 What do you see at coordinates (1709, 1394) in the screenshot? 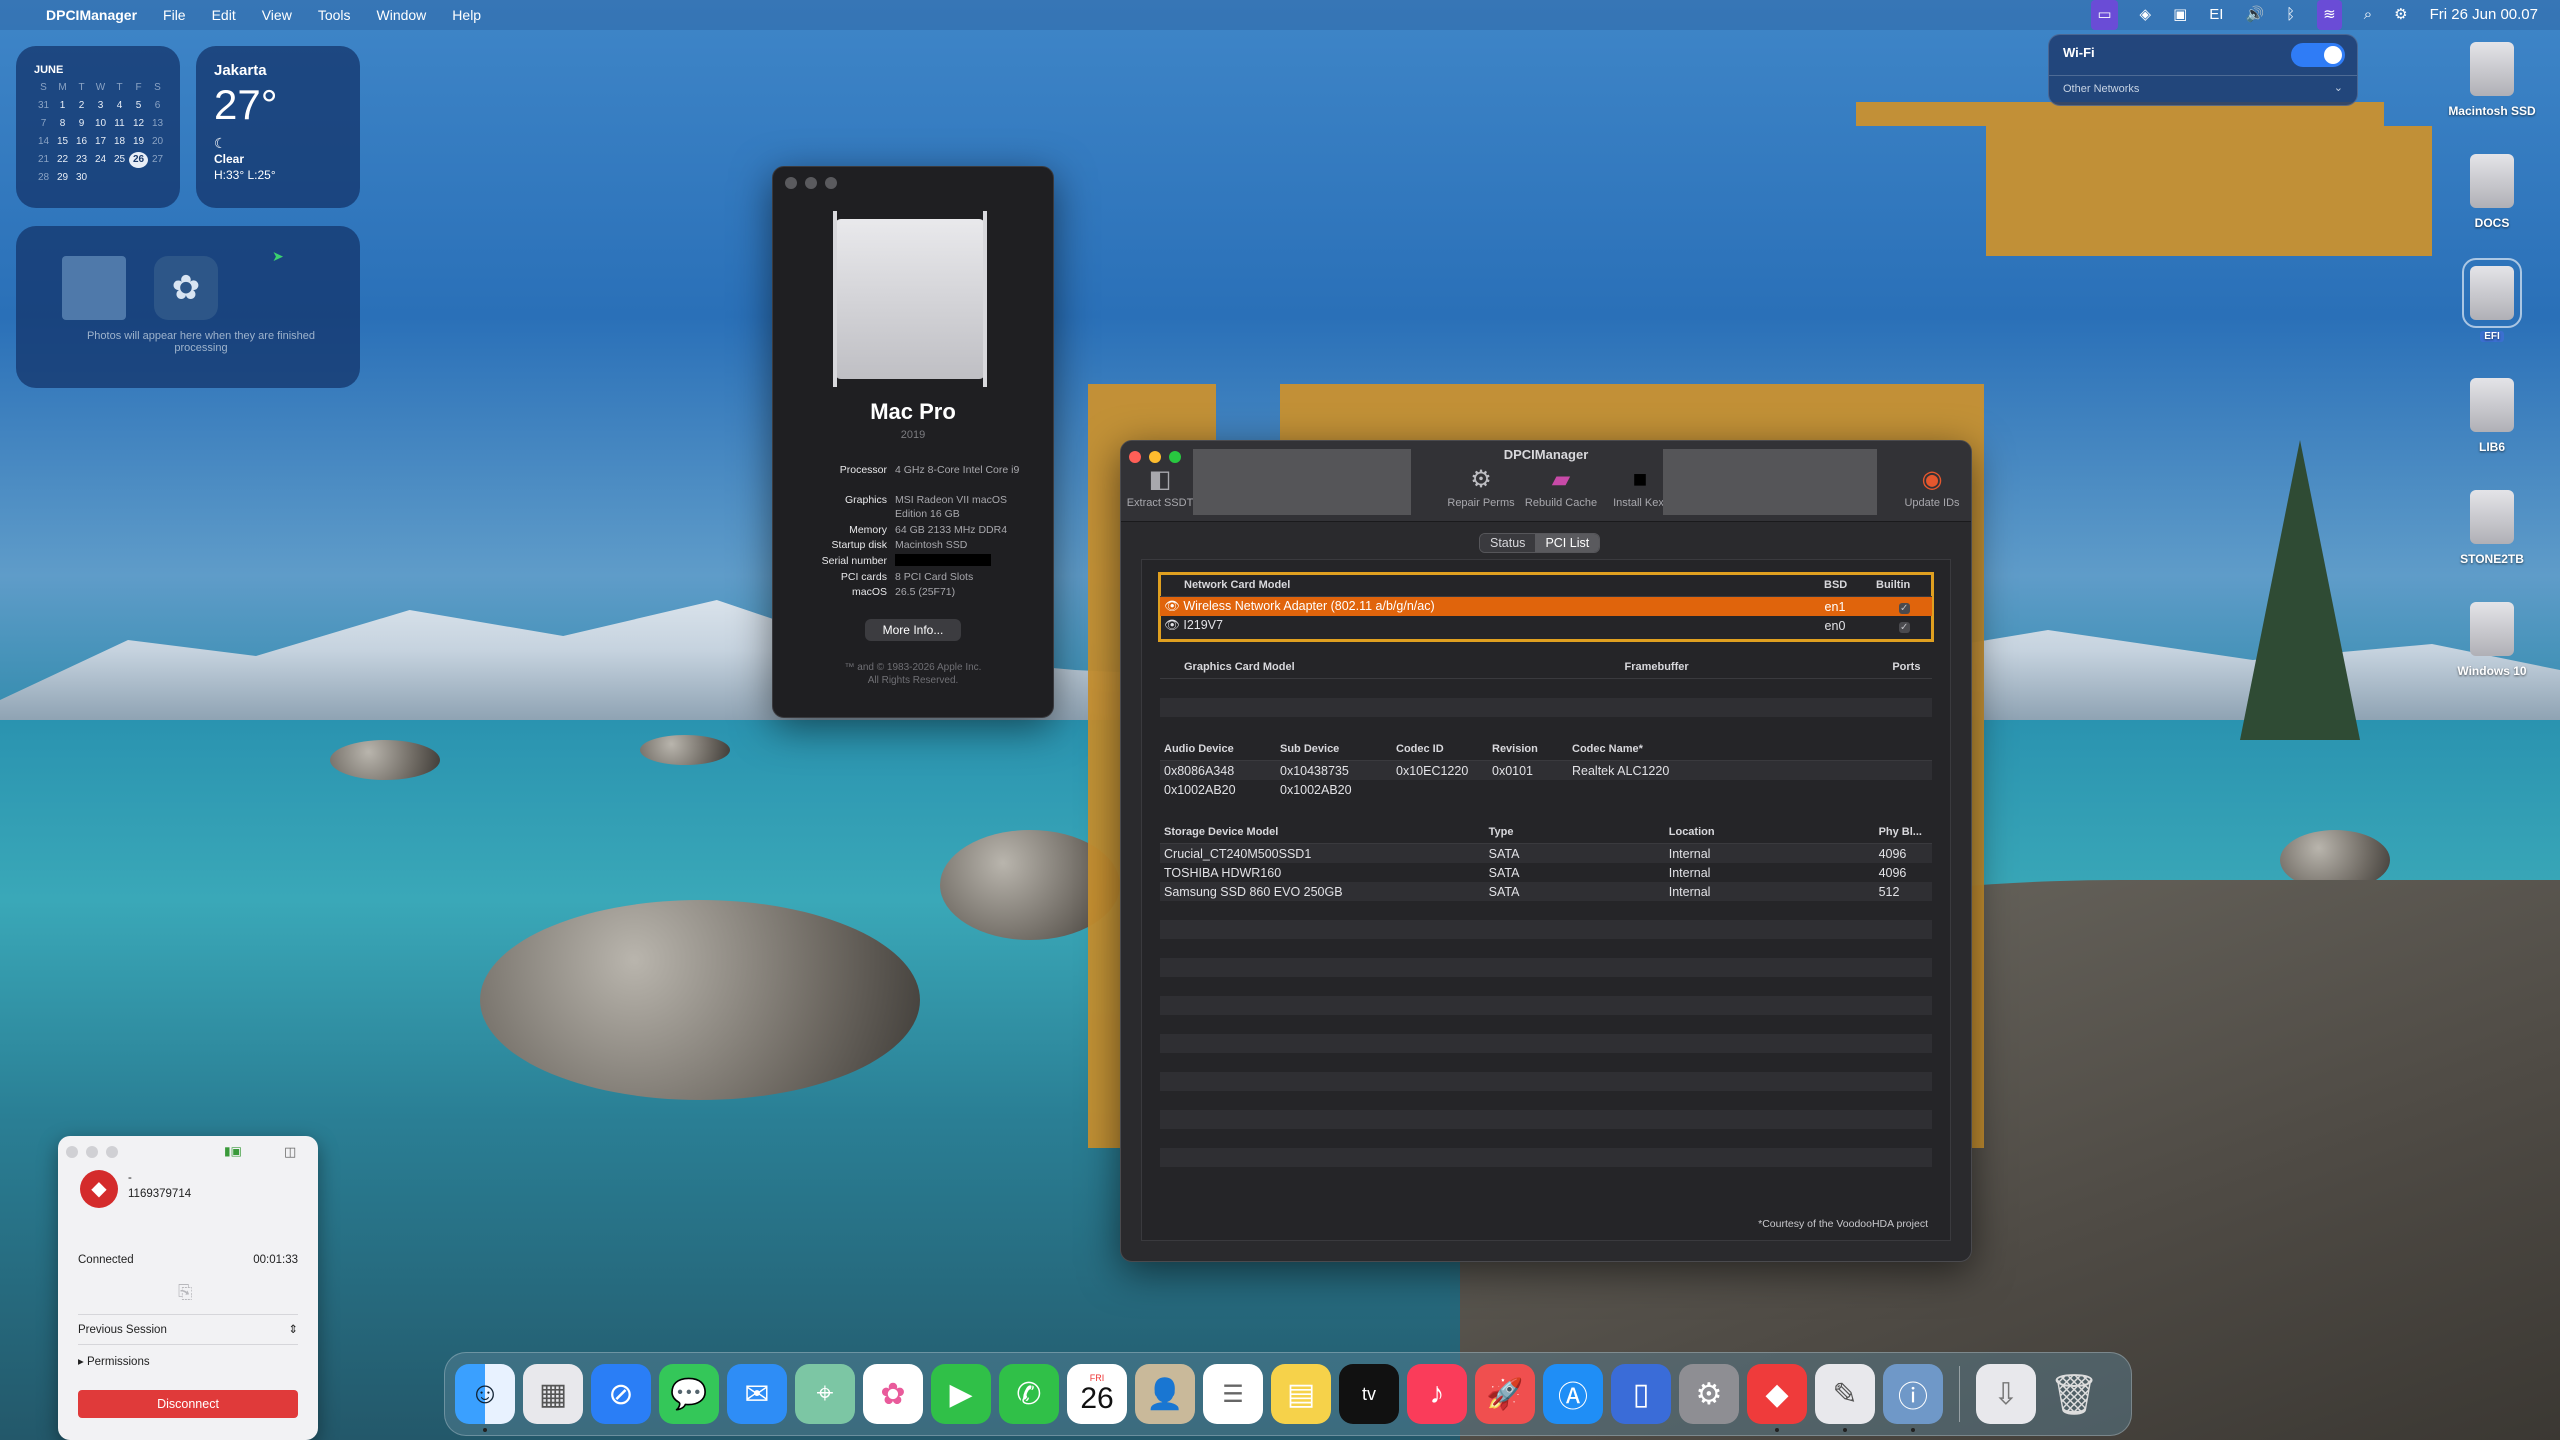
I see `system-settings-icon: ⚙` at bounding box center [1709, 1394].